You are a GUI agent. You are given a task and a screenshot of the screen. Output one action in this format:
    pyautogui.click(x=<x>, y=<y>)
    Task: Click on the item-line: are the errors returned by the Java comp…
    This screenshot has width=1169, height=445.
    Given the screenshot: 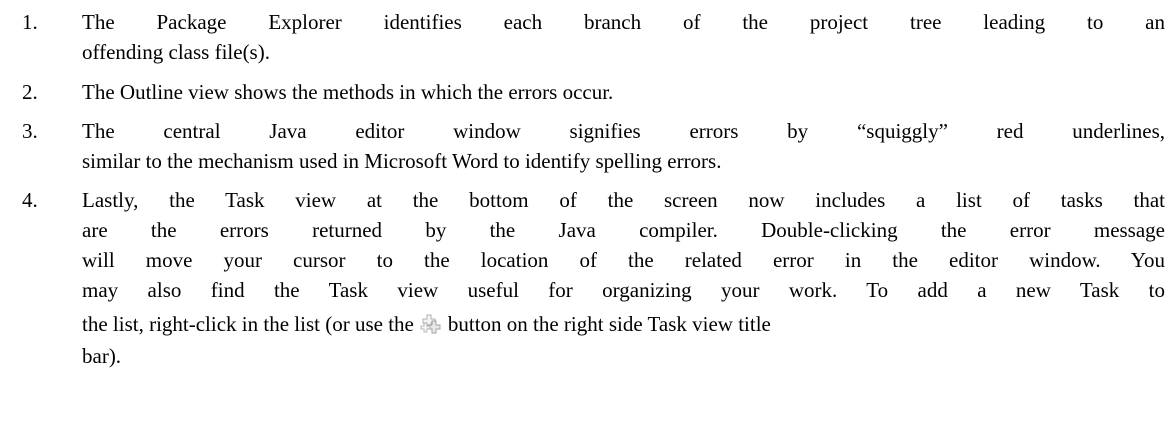 What is the action you would take?
    pyautogui.click(x=623, y=230)
    